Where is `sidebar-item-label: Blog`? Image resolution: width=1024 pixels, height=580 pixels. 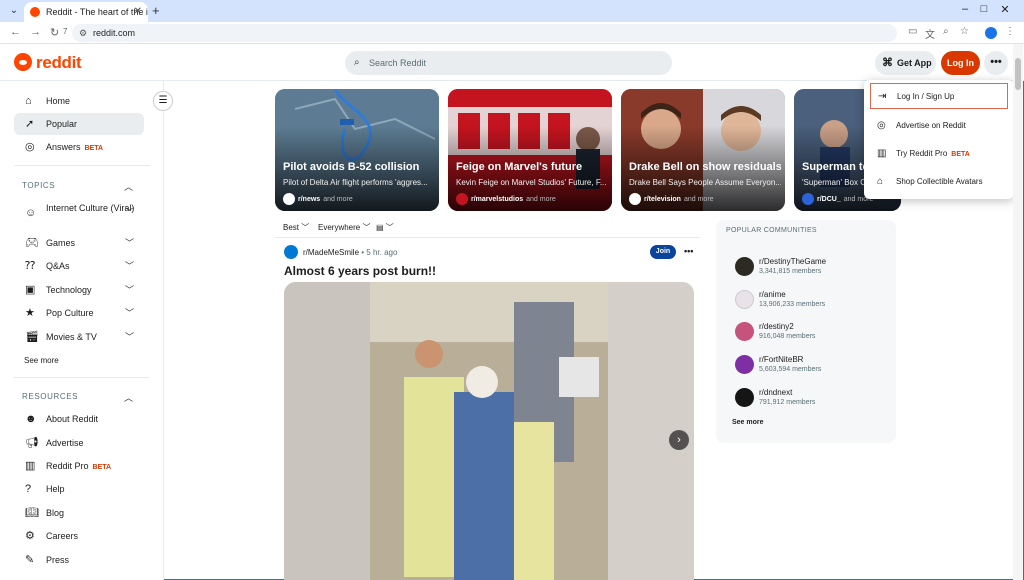 sidebar-item-label: Blog is located at coordinates (55, 513).